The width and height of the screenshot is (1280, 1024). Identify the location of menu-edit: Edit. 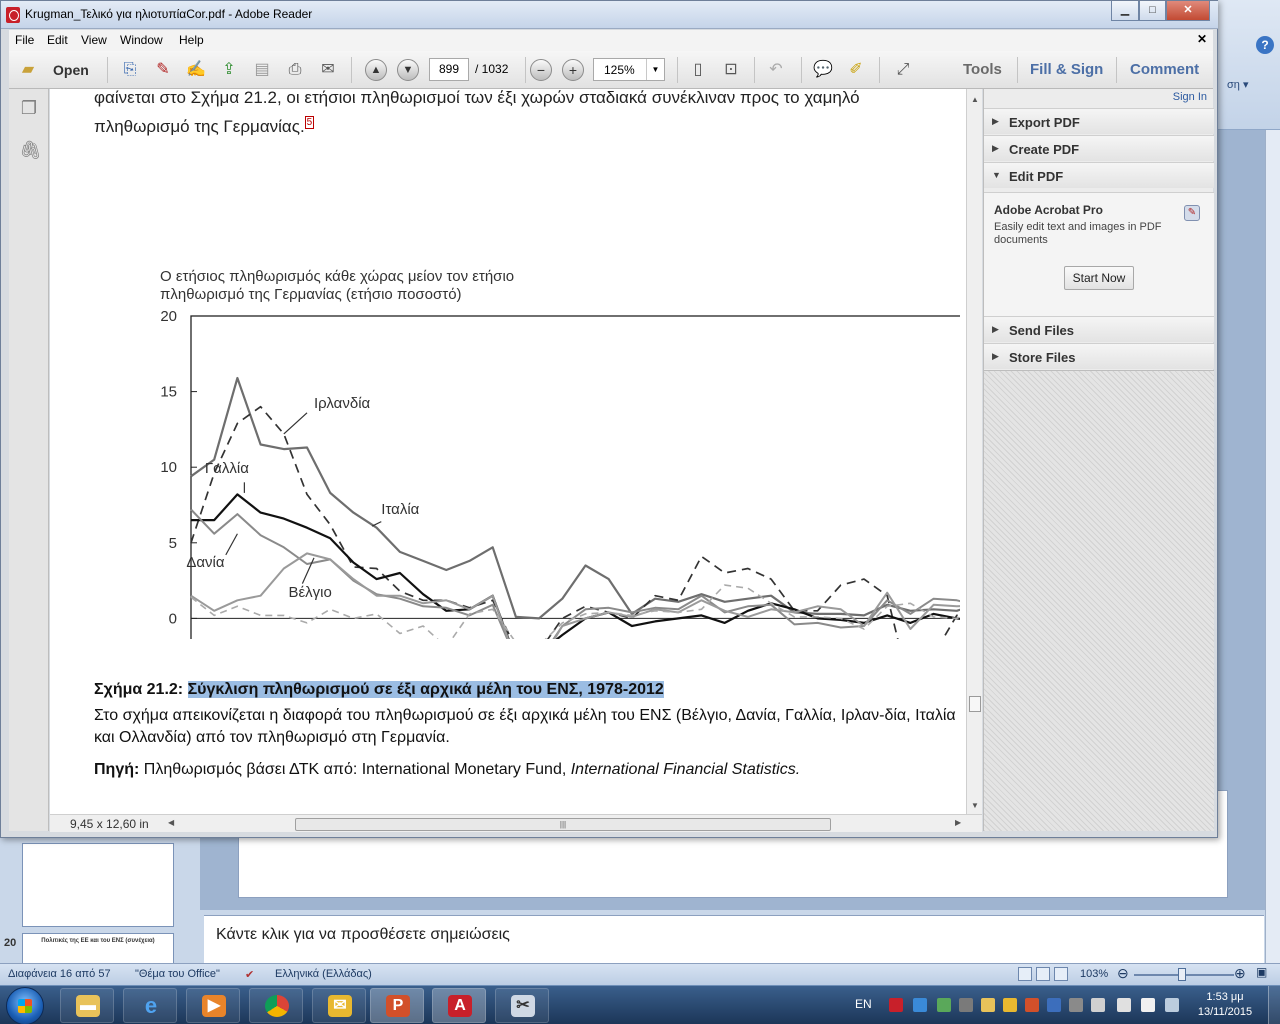
(57, 40).